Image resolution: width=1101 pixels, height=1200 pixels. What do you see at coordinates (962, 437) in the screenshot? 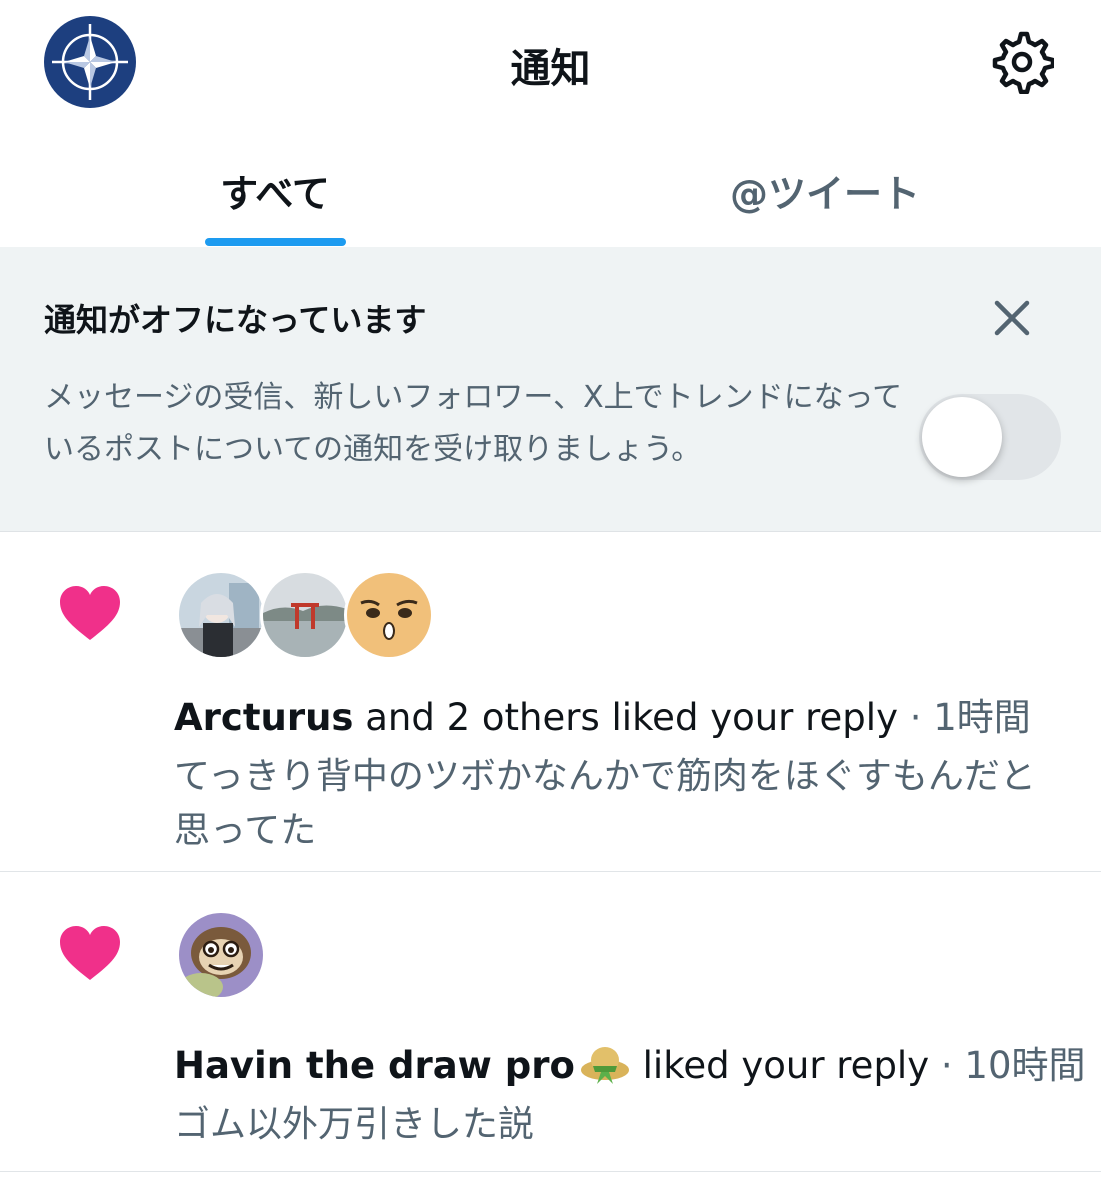
I see `toggle-knob` at bounding box center [962, 437].